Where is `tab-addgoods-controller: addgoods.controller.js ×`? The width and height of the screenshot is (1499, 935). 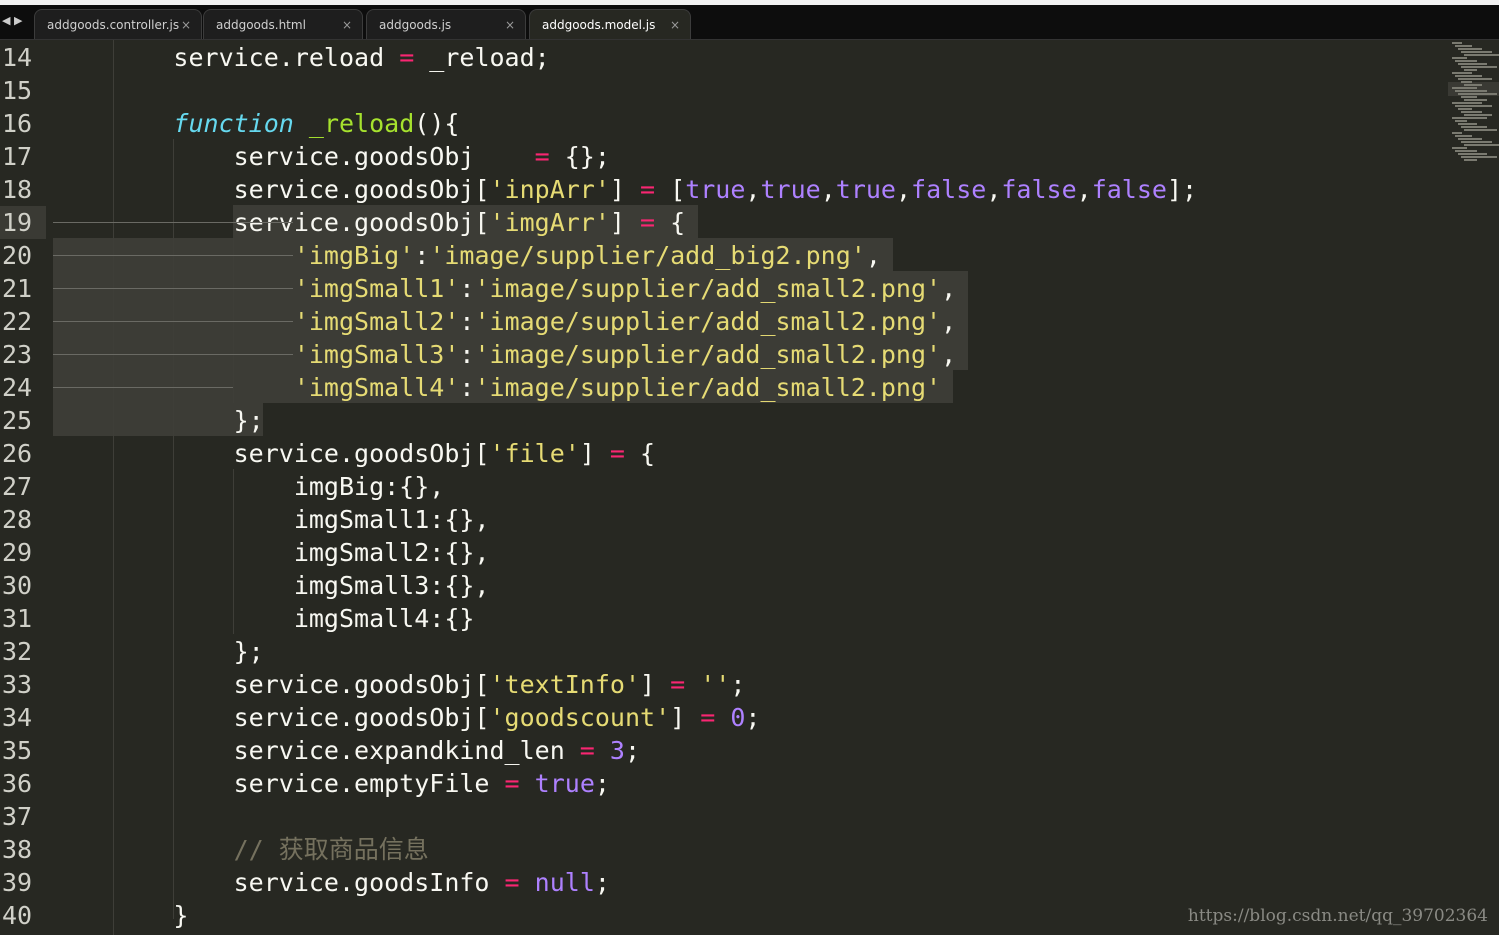 tab-addgoods-controller: addgoods.controller.js × is located at coordinates (118, 24).